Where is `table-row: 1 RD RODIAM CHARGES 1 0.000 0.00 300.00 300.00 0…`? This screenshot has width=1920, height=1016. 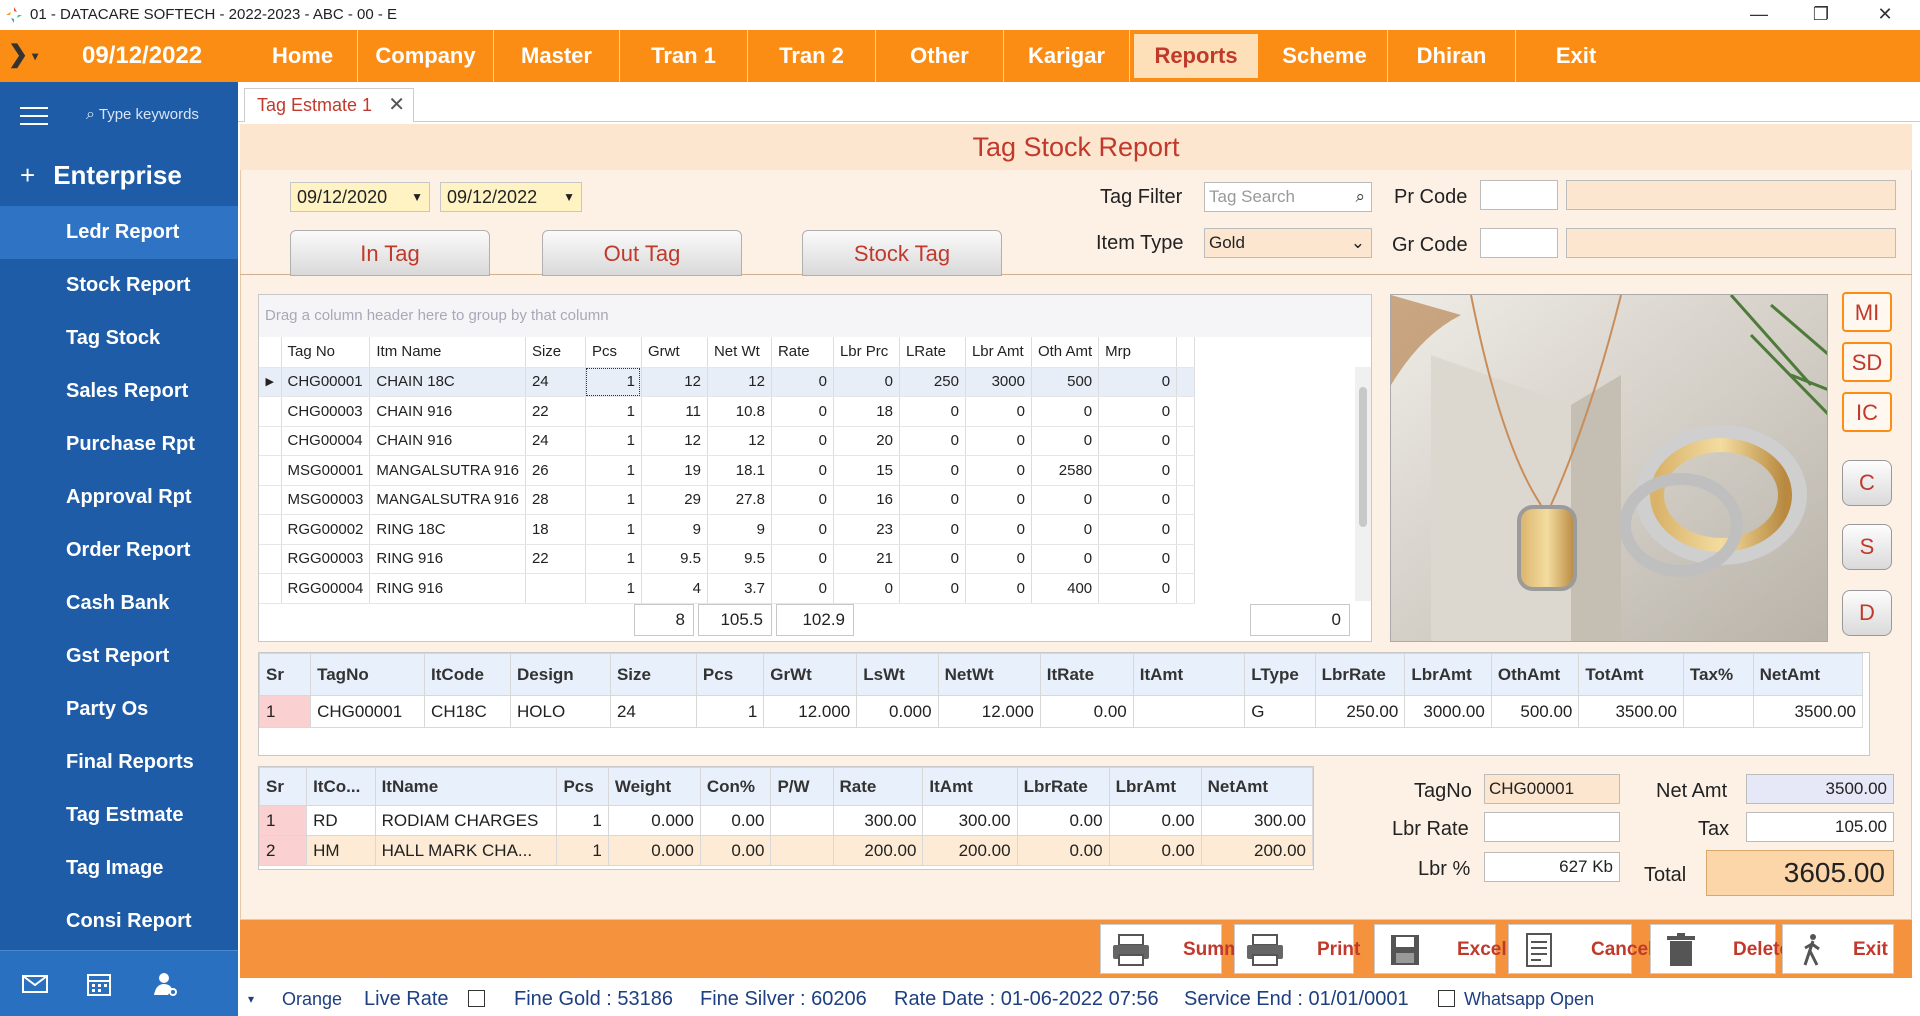 table-row: 1 RD RODIAM CHARGES 1 0.000 0.00 300.00 300.00 0… is located at coordinates (786, 820).